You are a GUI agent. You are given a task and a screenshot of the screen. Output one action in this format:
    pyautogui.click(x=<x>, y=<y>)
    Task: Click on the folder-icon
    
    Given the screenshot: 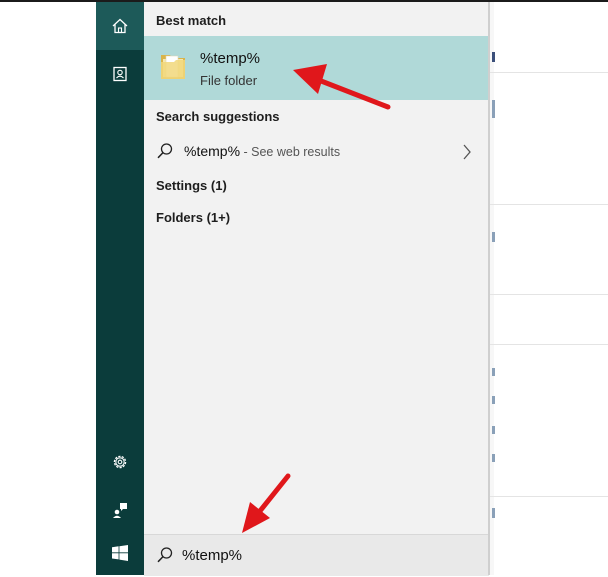 What is the action you would take?
    pyautogui.click(x=173, y=66)
    